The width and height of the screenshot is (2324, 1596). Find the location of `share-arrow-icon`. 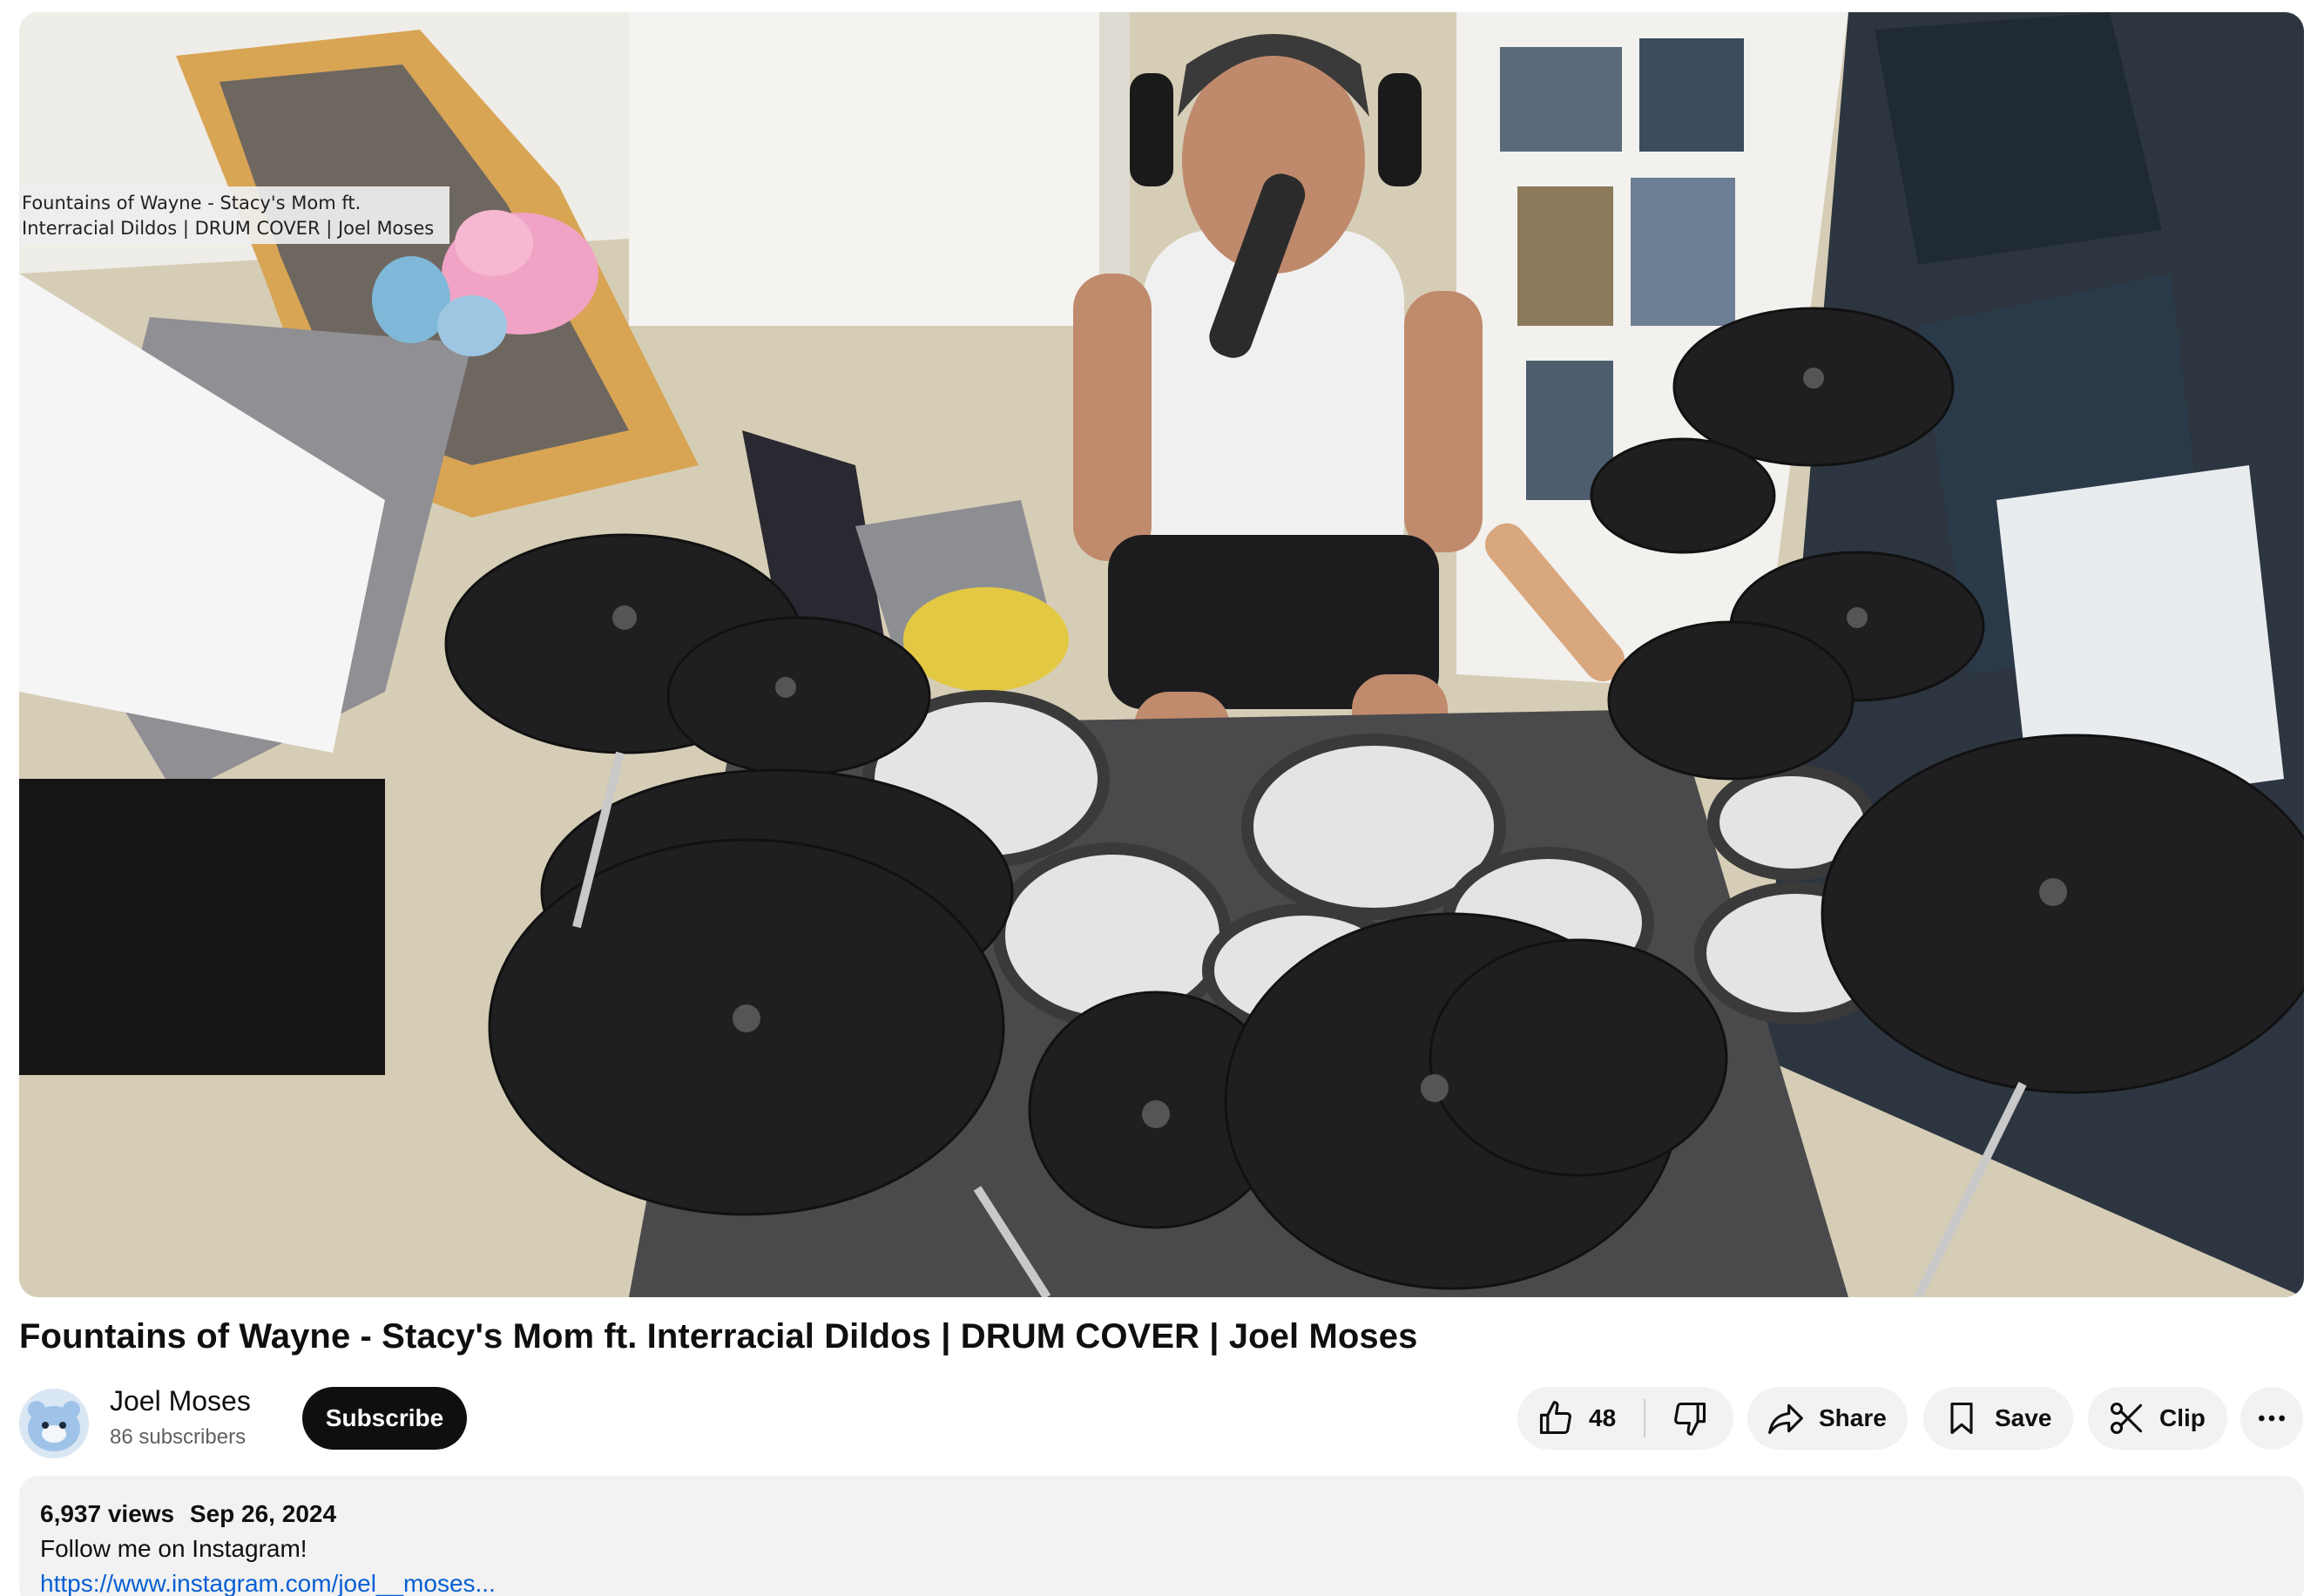

share-arrow-icon is located at coordinates (1785, 1419).